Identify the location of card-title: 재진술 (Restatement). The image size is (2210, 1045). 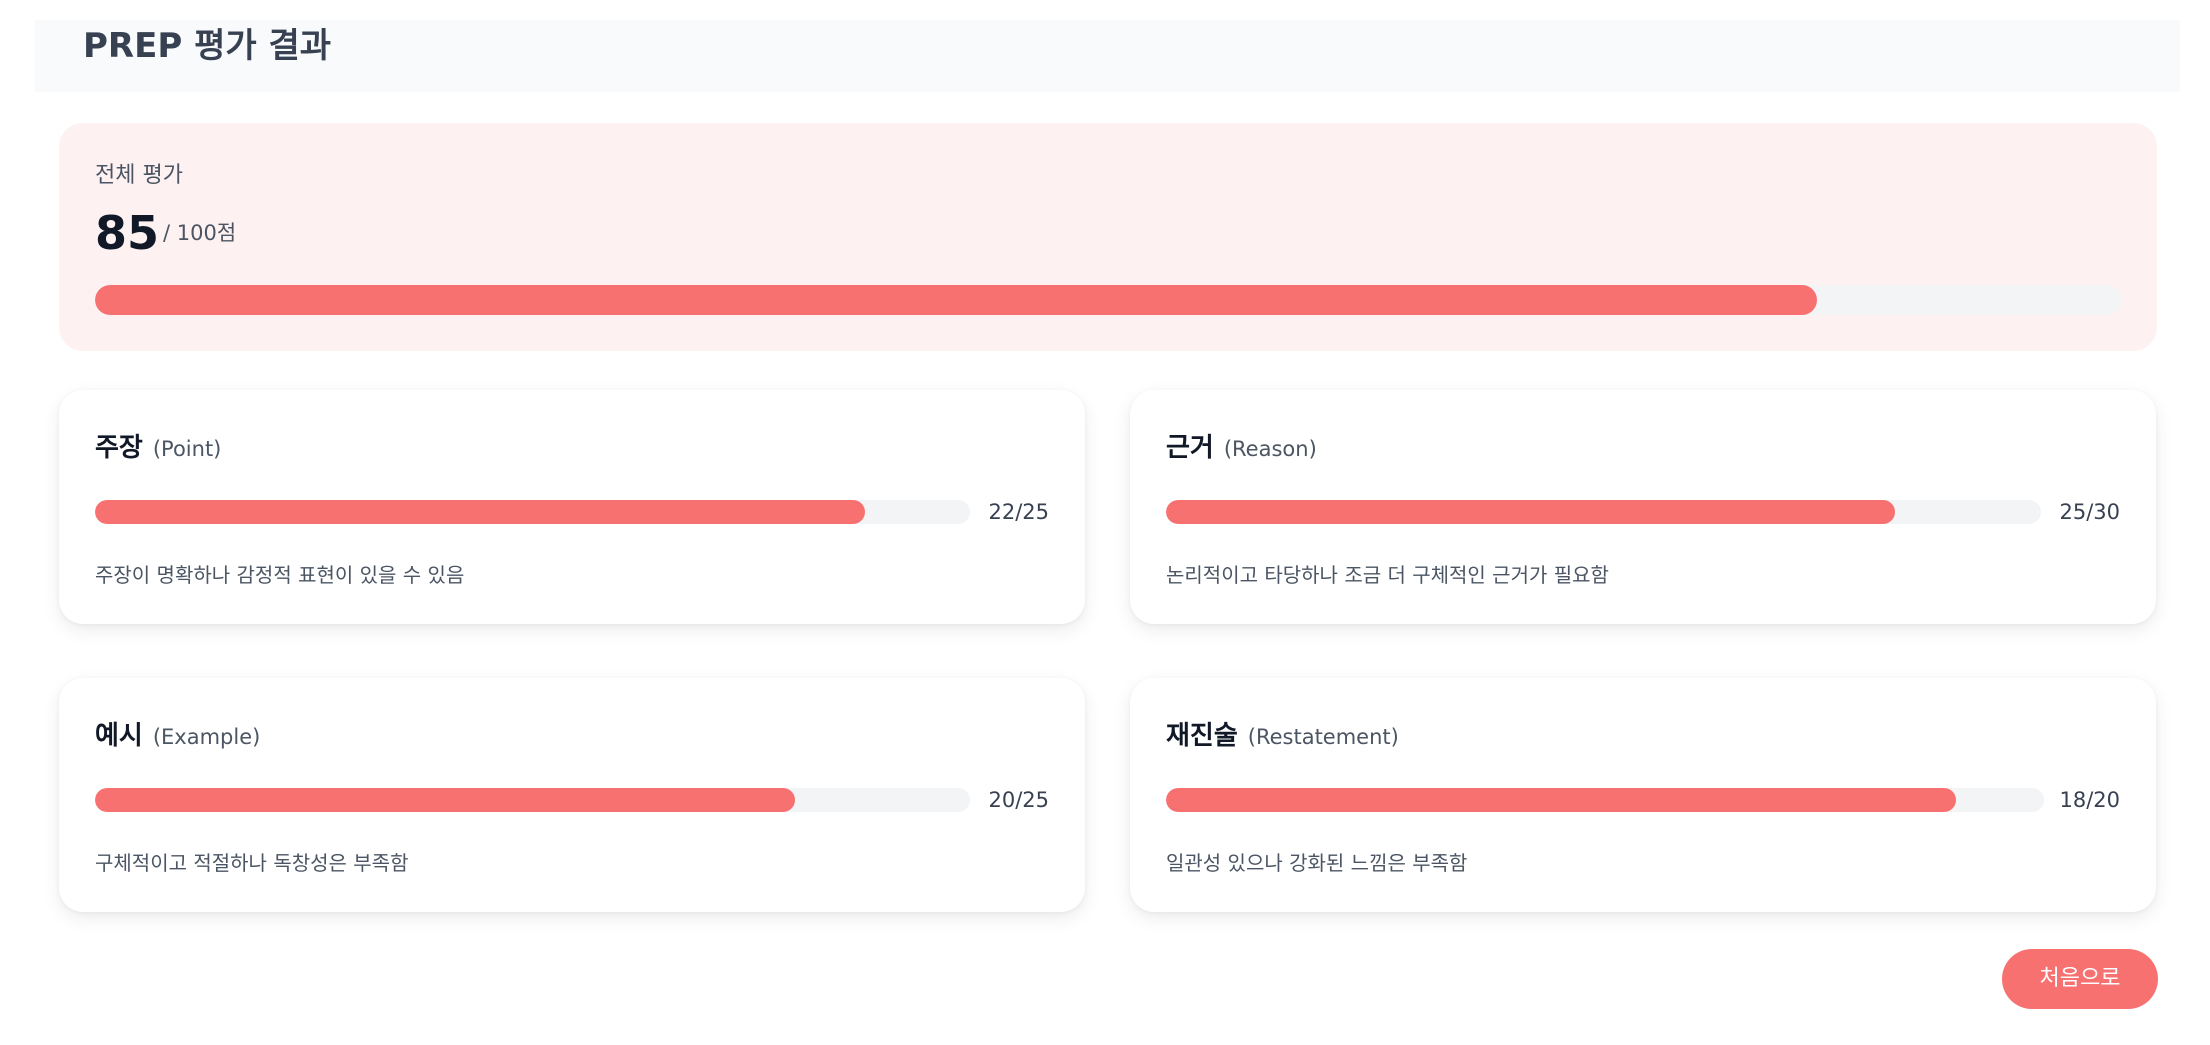
(1282, 736).